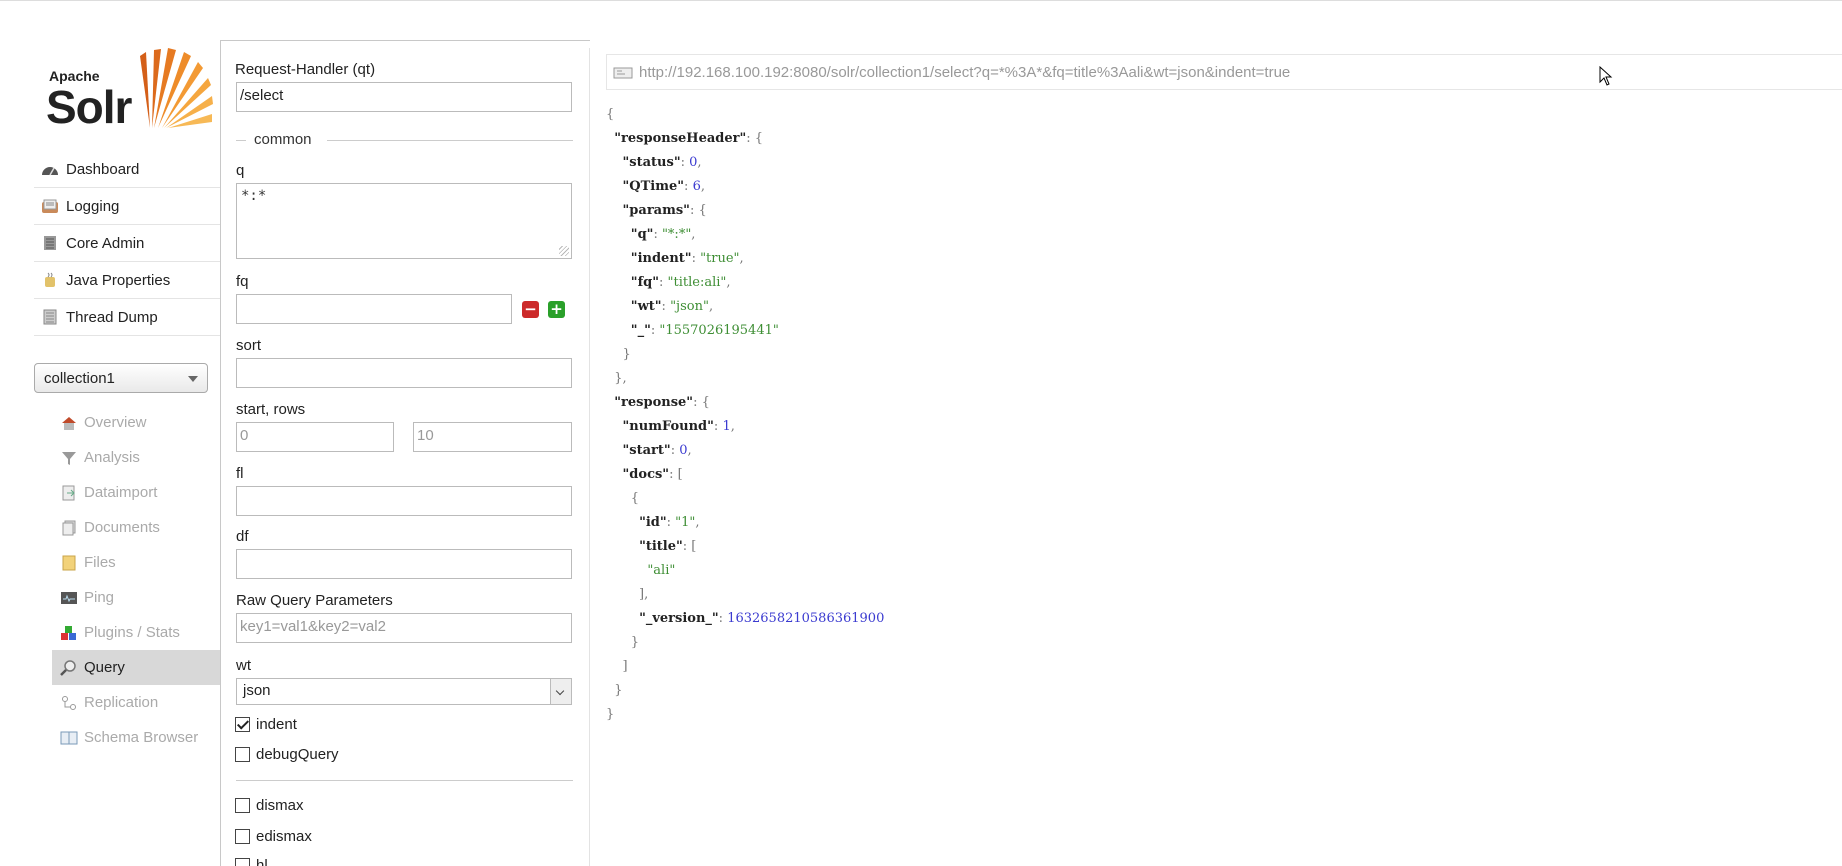 This screenshot has width=1842, height=866. I want to click on core-menu-label: Files, so click(100, 562).